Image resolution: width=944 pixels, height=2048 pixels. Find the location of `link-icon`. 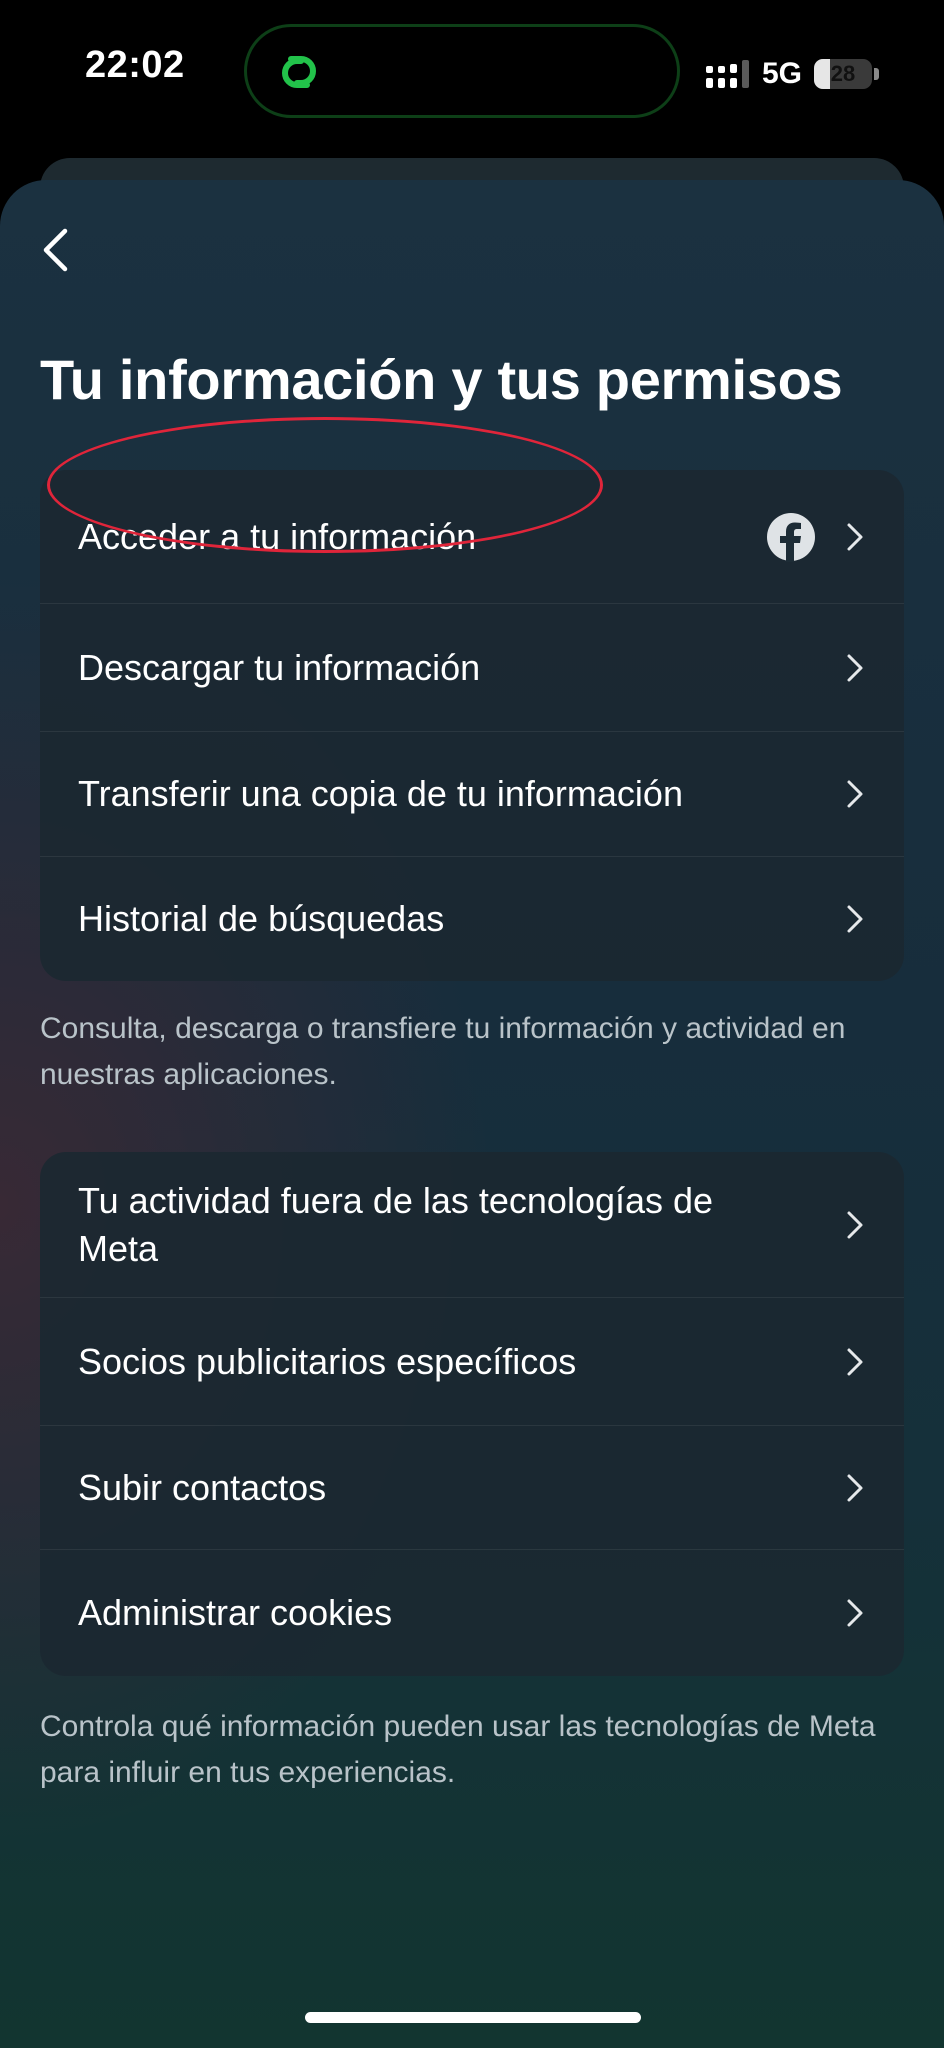

link-icon is located at coordinates (299, 72).